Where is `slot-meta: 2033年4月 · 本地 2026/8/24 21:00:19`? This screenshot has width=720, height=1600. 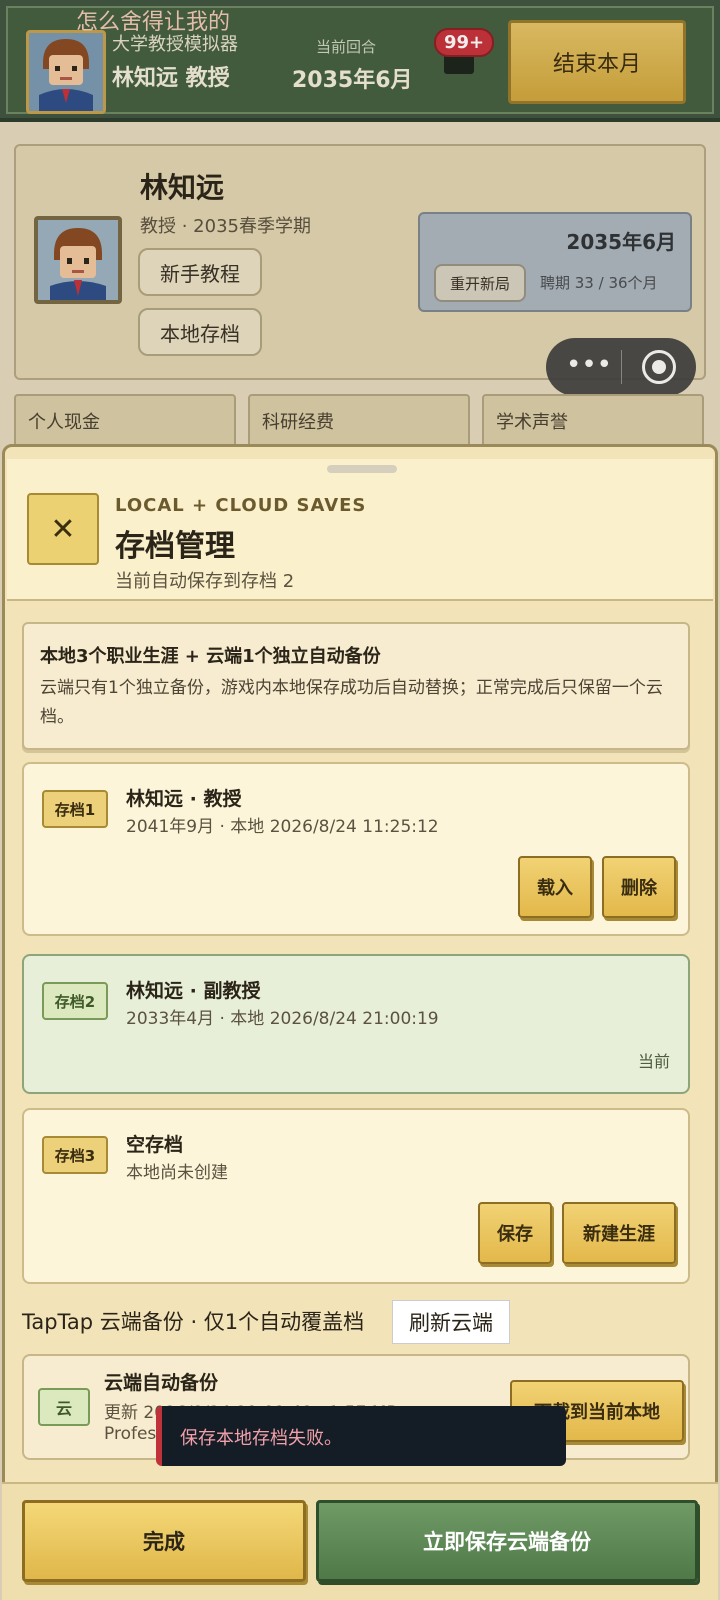
slot-meta: 2033年4月 · 本地 2026/8/24 21:00:19 is located at coordinates (282, 1019).